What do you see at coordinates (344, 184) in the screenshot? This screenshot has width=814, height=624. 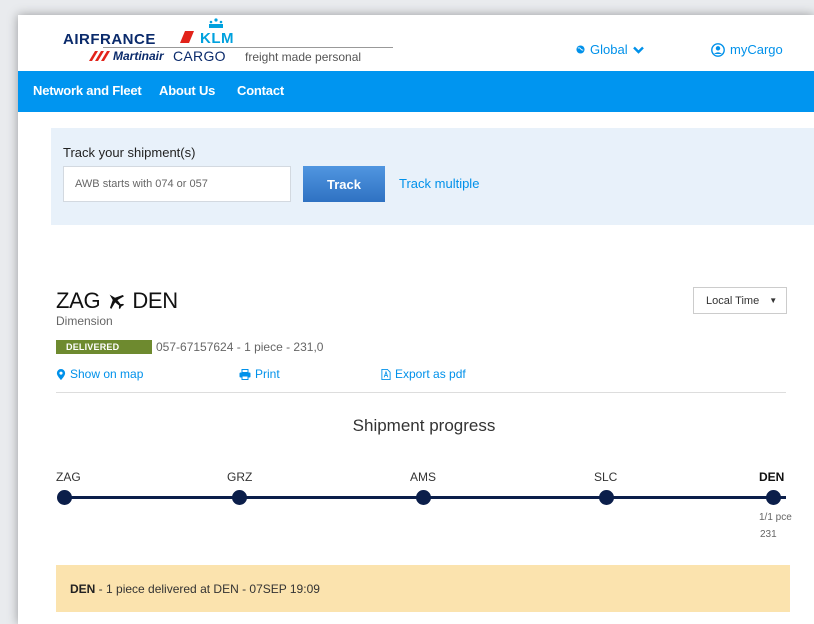 I see `track-button: Track` at bounding box center [344, 184].